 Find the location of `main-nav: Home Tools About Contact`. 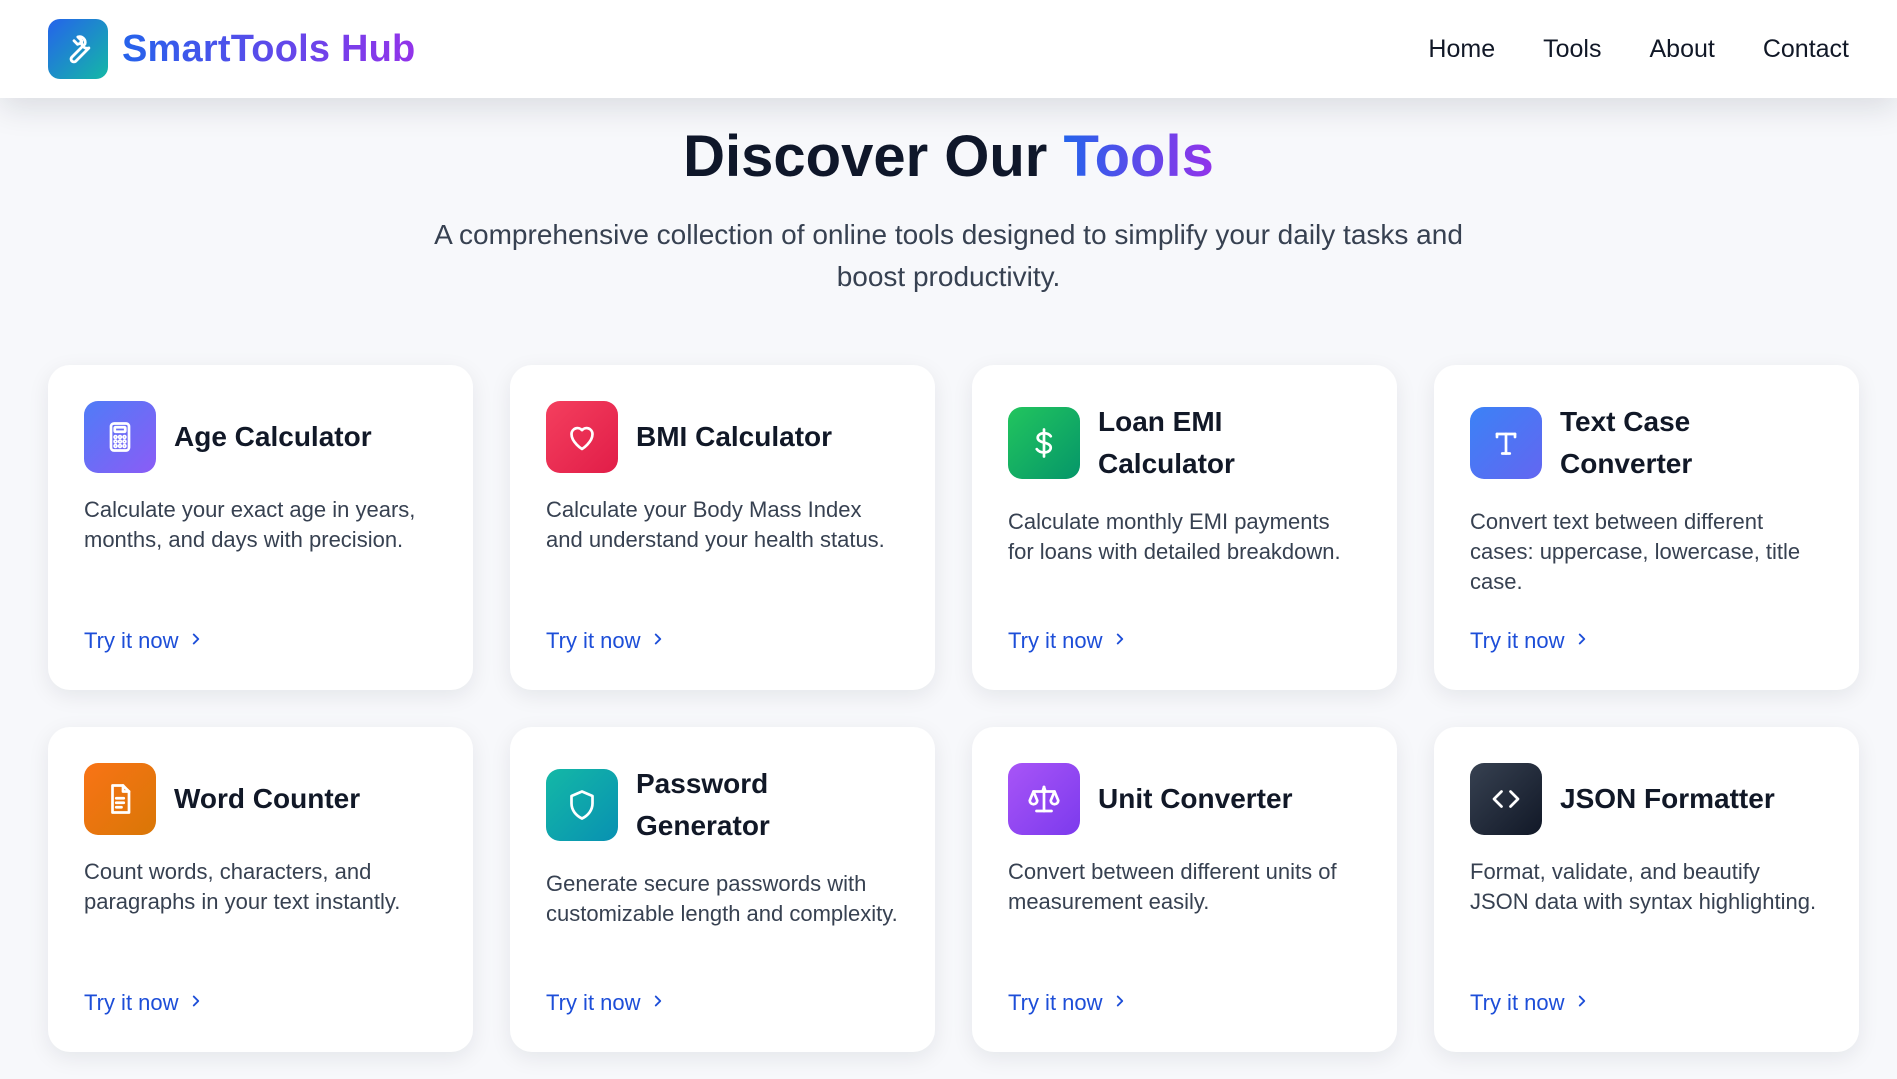

main-nav: Home Tools About Contact is located at coordinates (1638, 49).